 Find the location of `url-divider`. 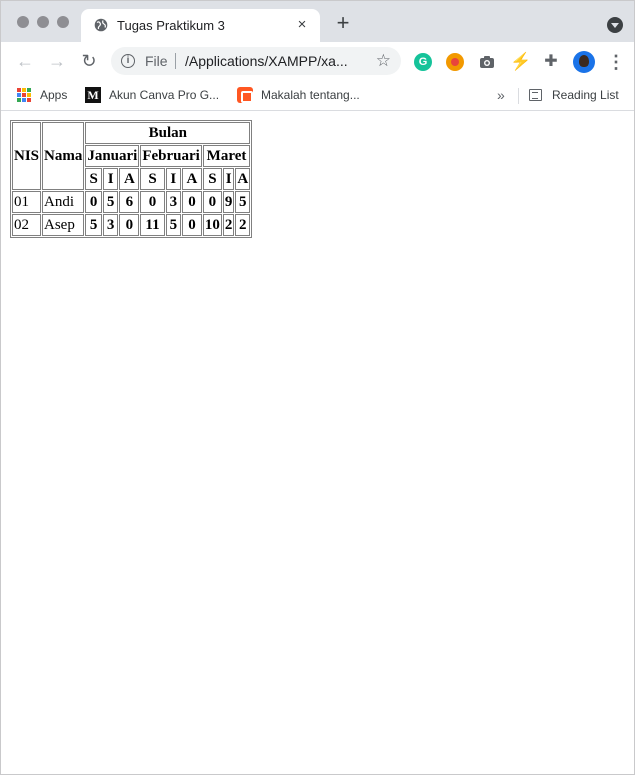

url-divider is located at coordinates (175, 61).